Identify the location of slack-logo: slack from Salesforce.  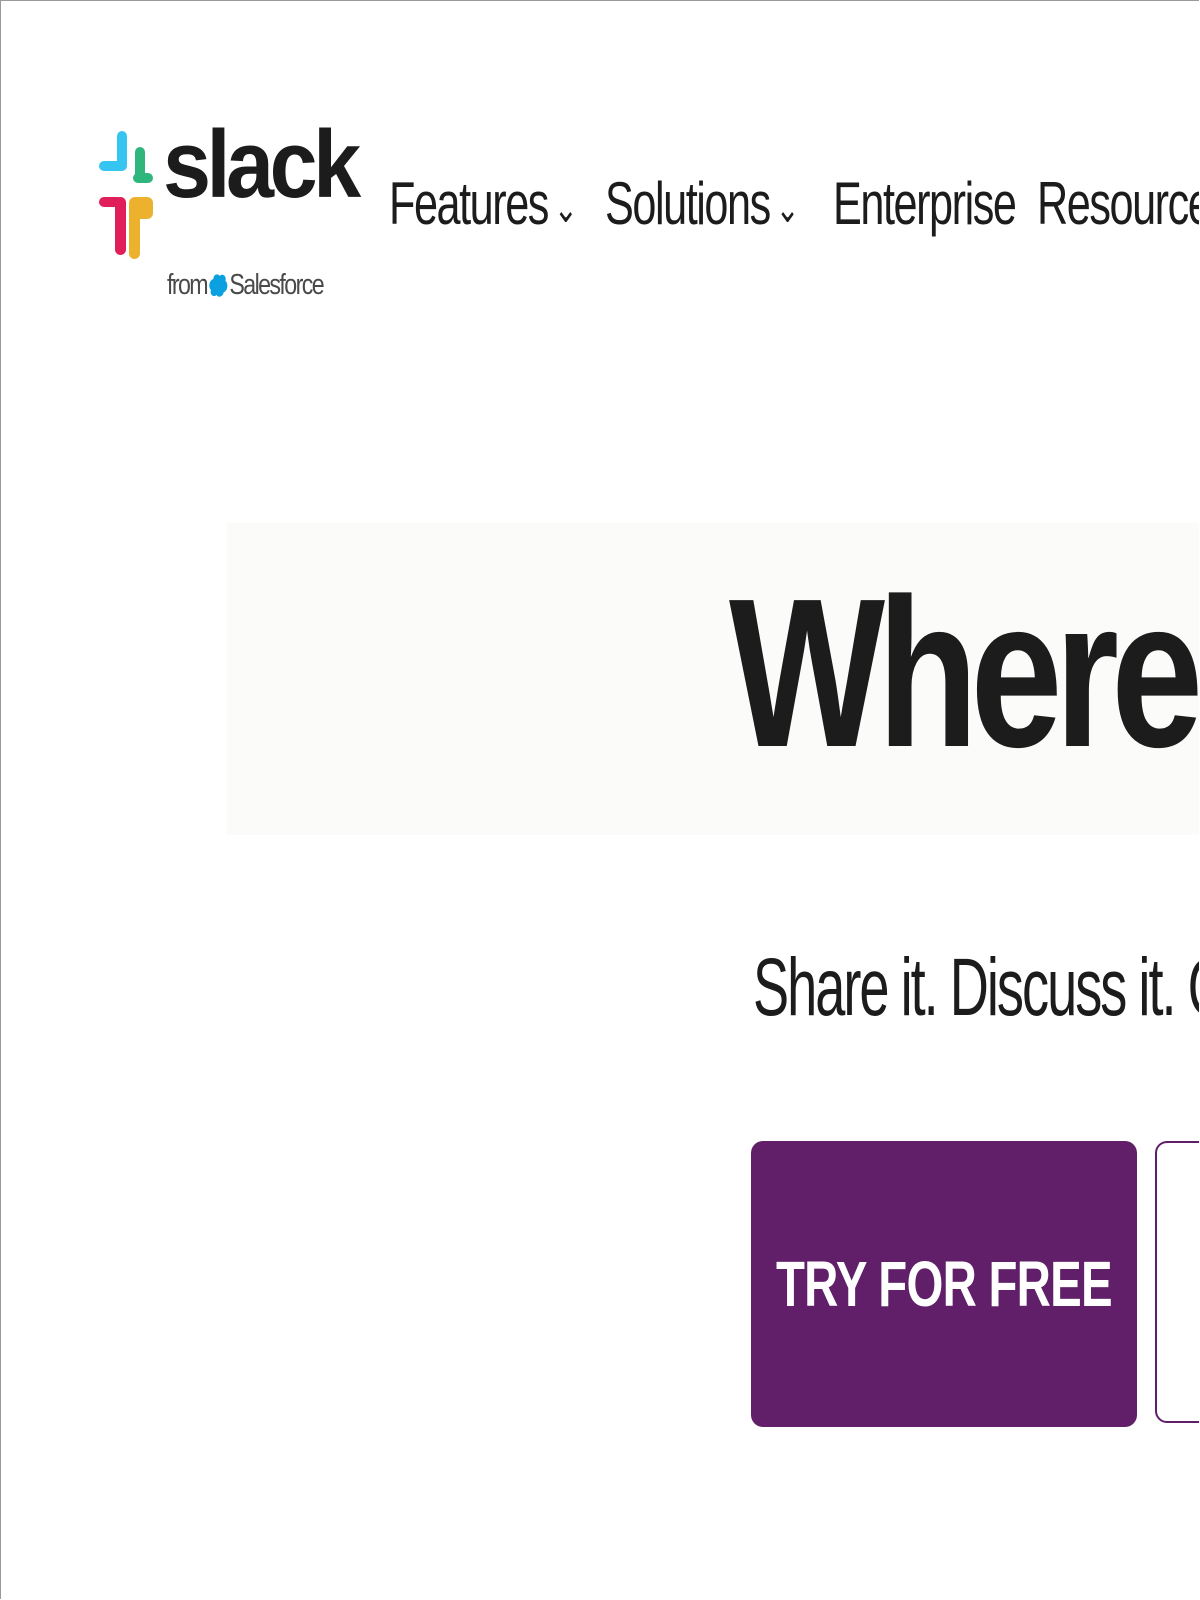
(230, 216).